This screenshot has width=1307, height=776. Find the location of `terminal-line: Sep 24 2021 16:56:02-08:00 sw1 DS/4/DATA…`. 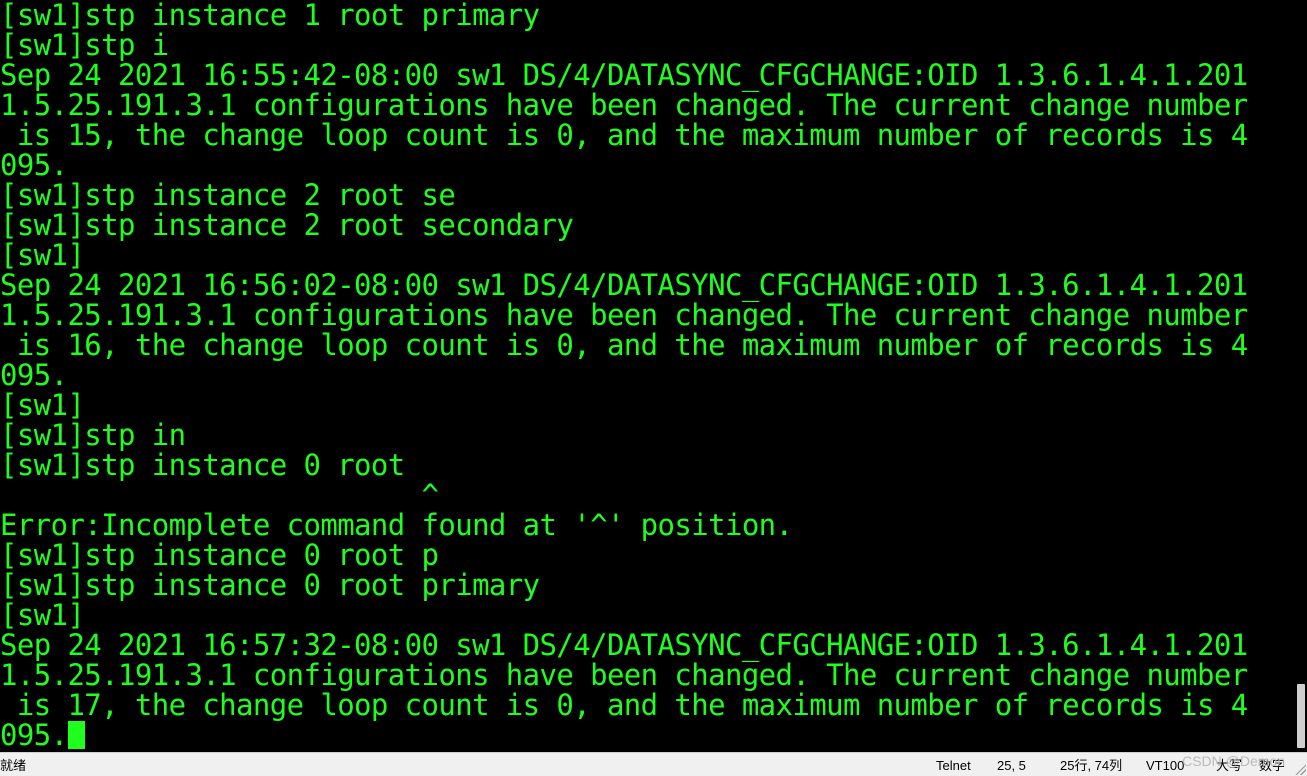

terminal-line: Sep 24 2021 16:56:02-08:00 sw1 DS/4/DATA… is located at coordinates (624, 285).